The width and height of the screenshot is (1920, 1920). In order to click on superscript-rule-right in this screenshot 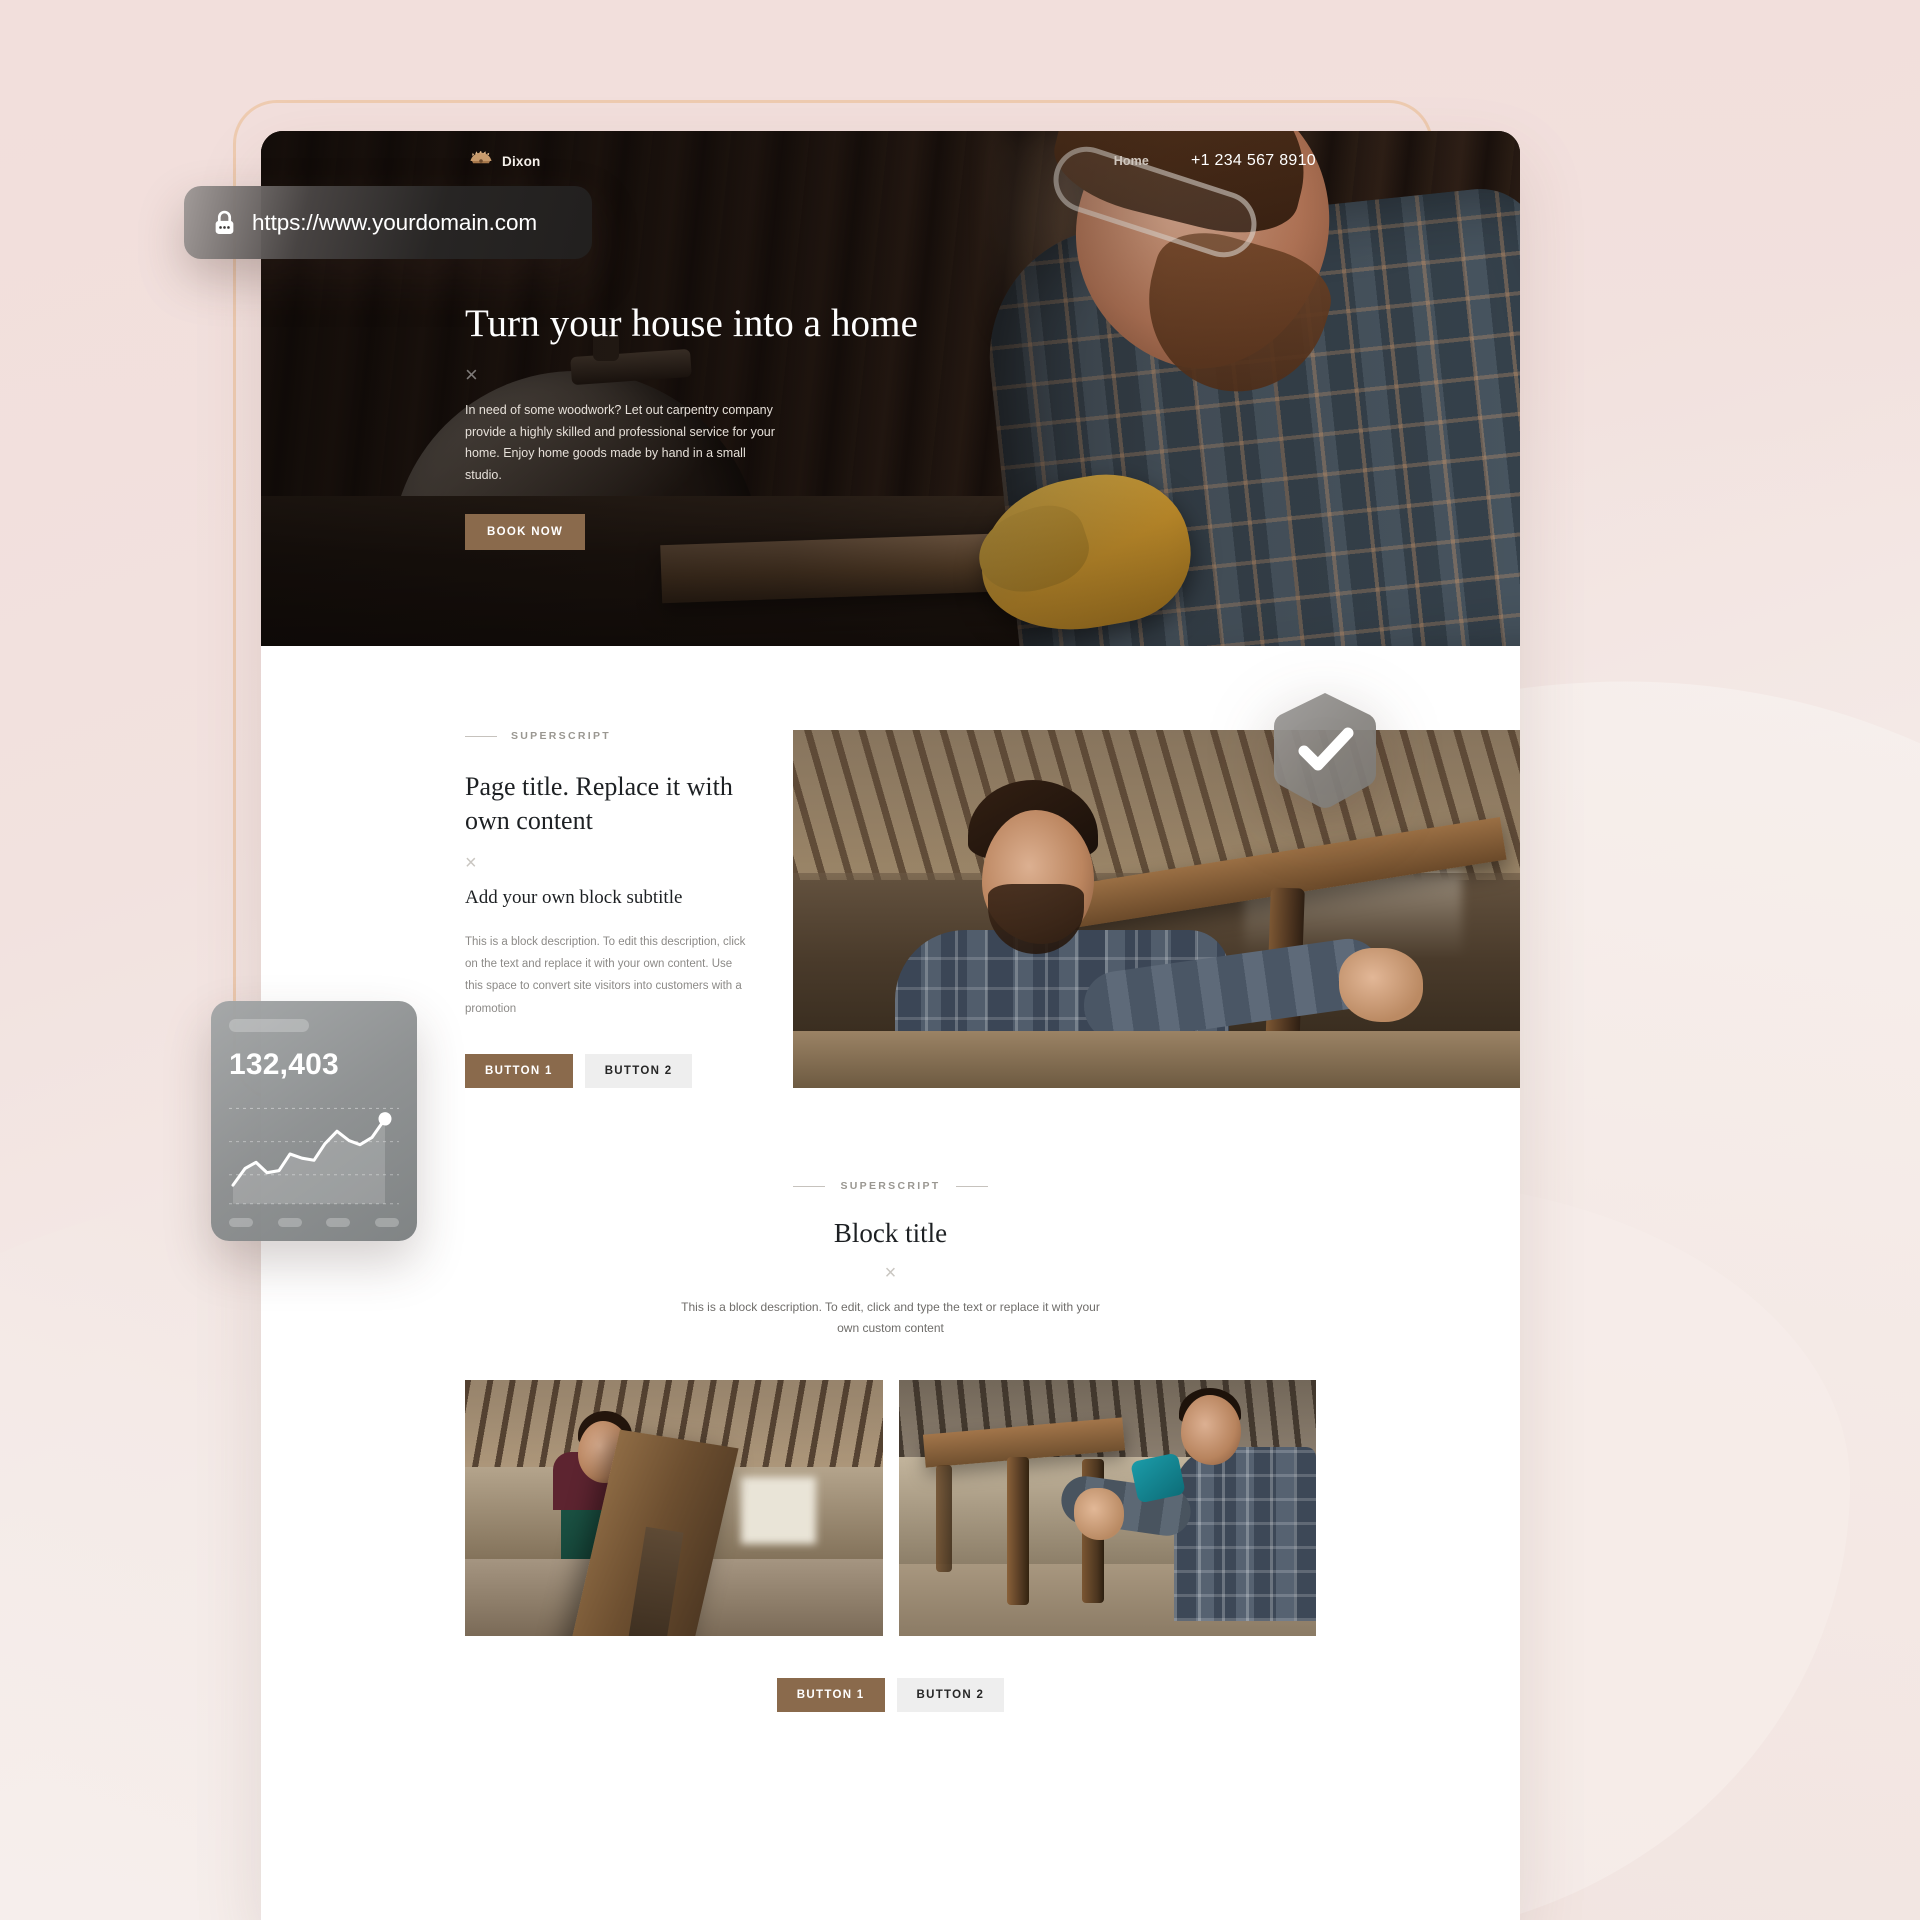, I will do `click(972, 1186)`.